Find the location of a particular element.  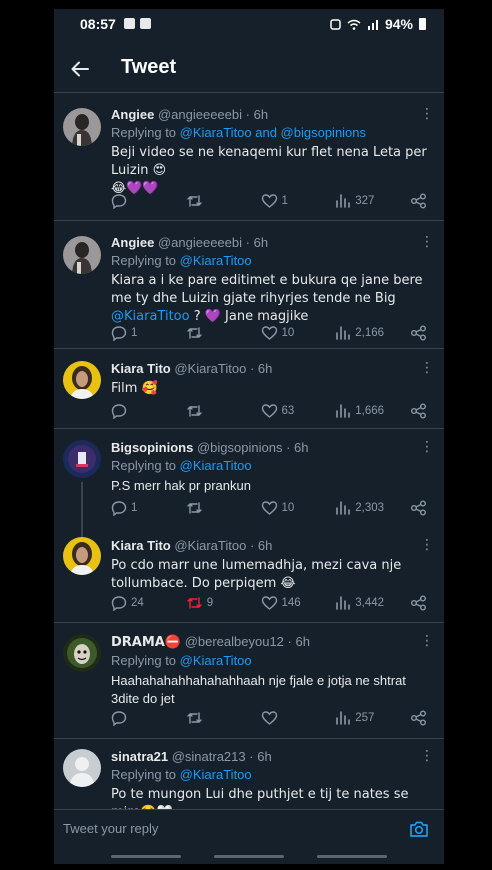

views-button: 327 is located at coordinates (368, 201).